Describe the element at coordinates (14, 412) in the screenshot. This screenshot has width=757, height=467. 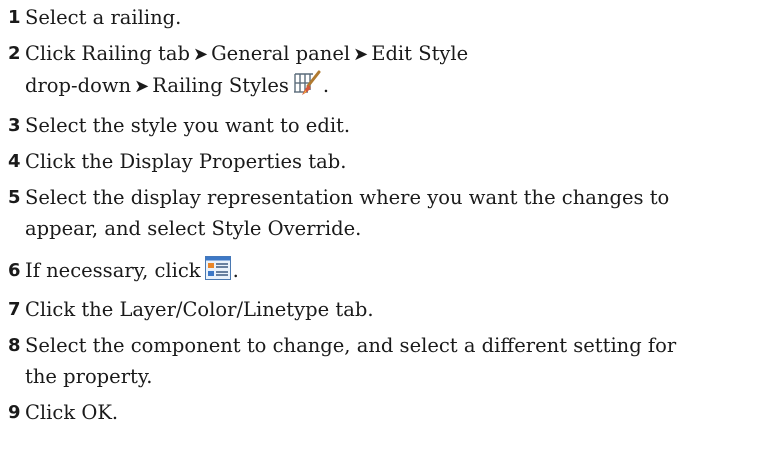
I see `step-number: 9` at that location.